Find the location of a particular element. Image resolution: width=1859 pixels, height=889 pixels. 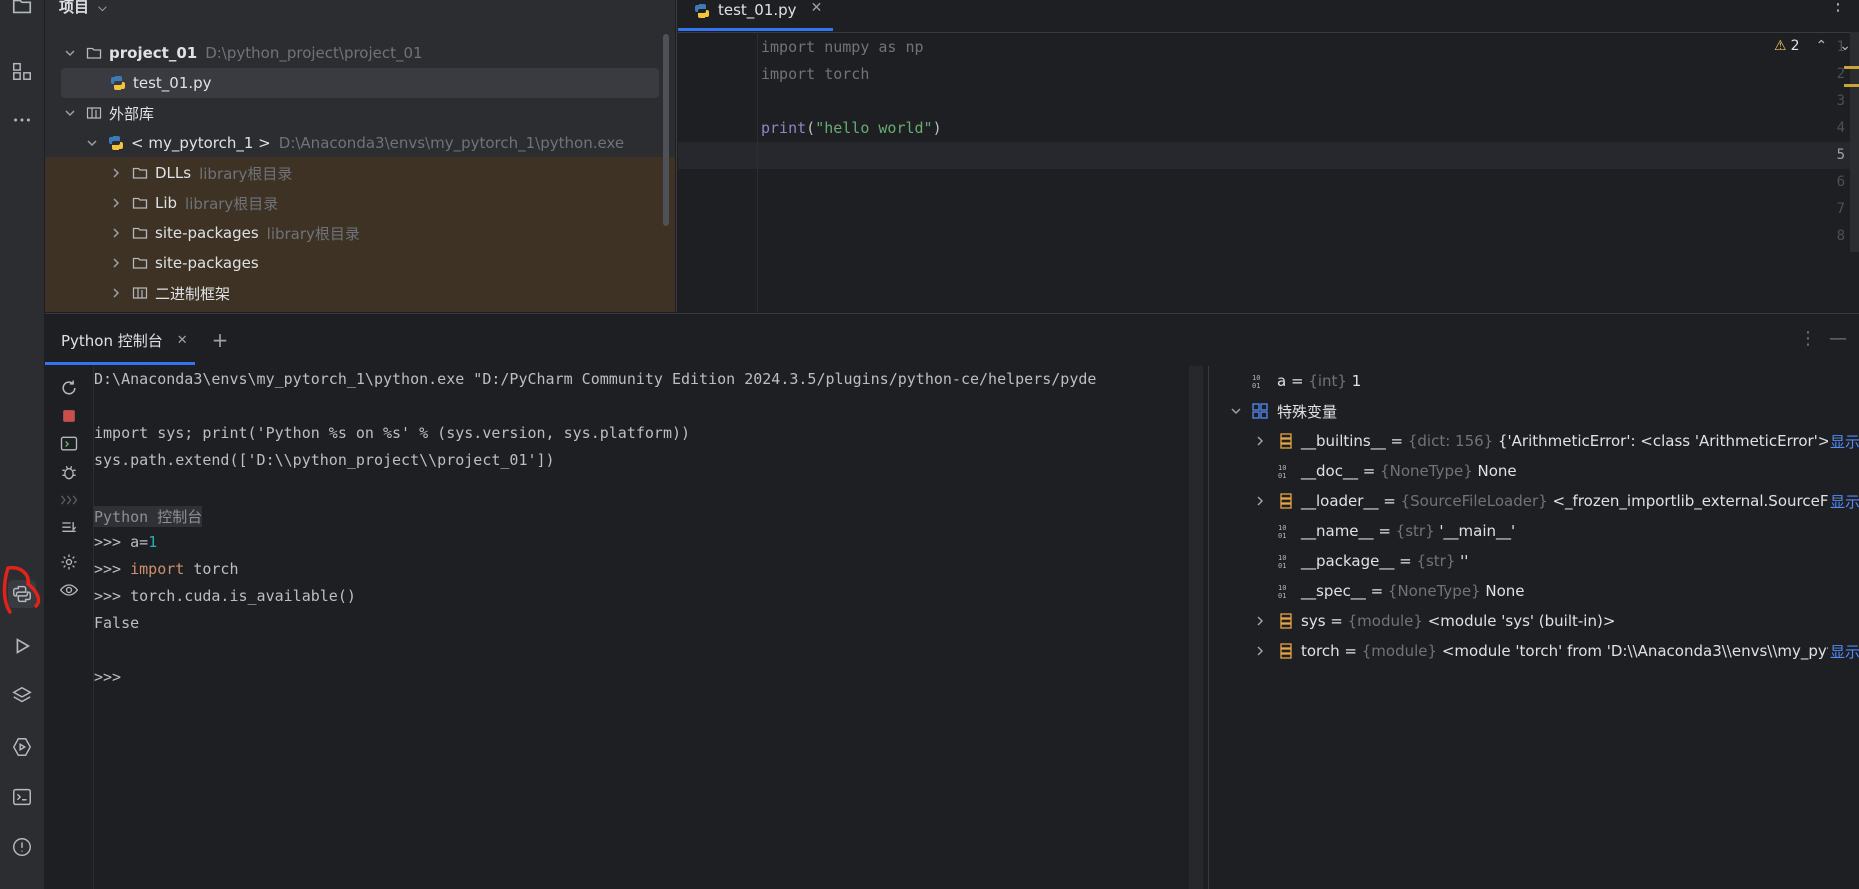

editor-scrollbar is located at coordinates (1854, 142).